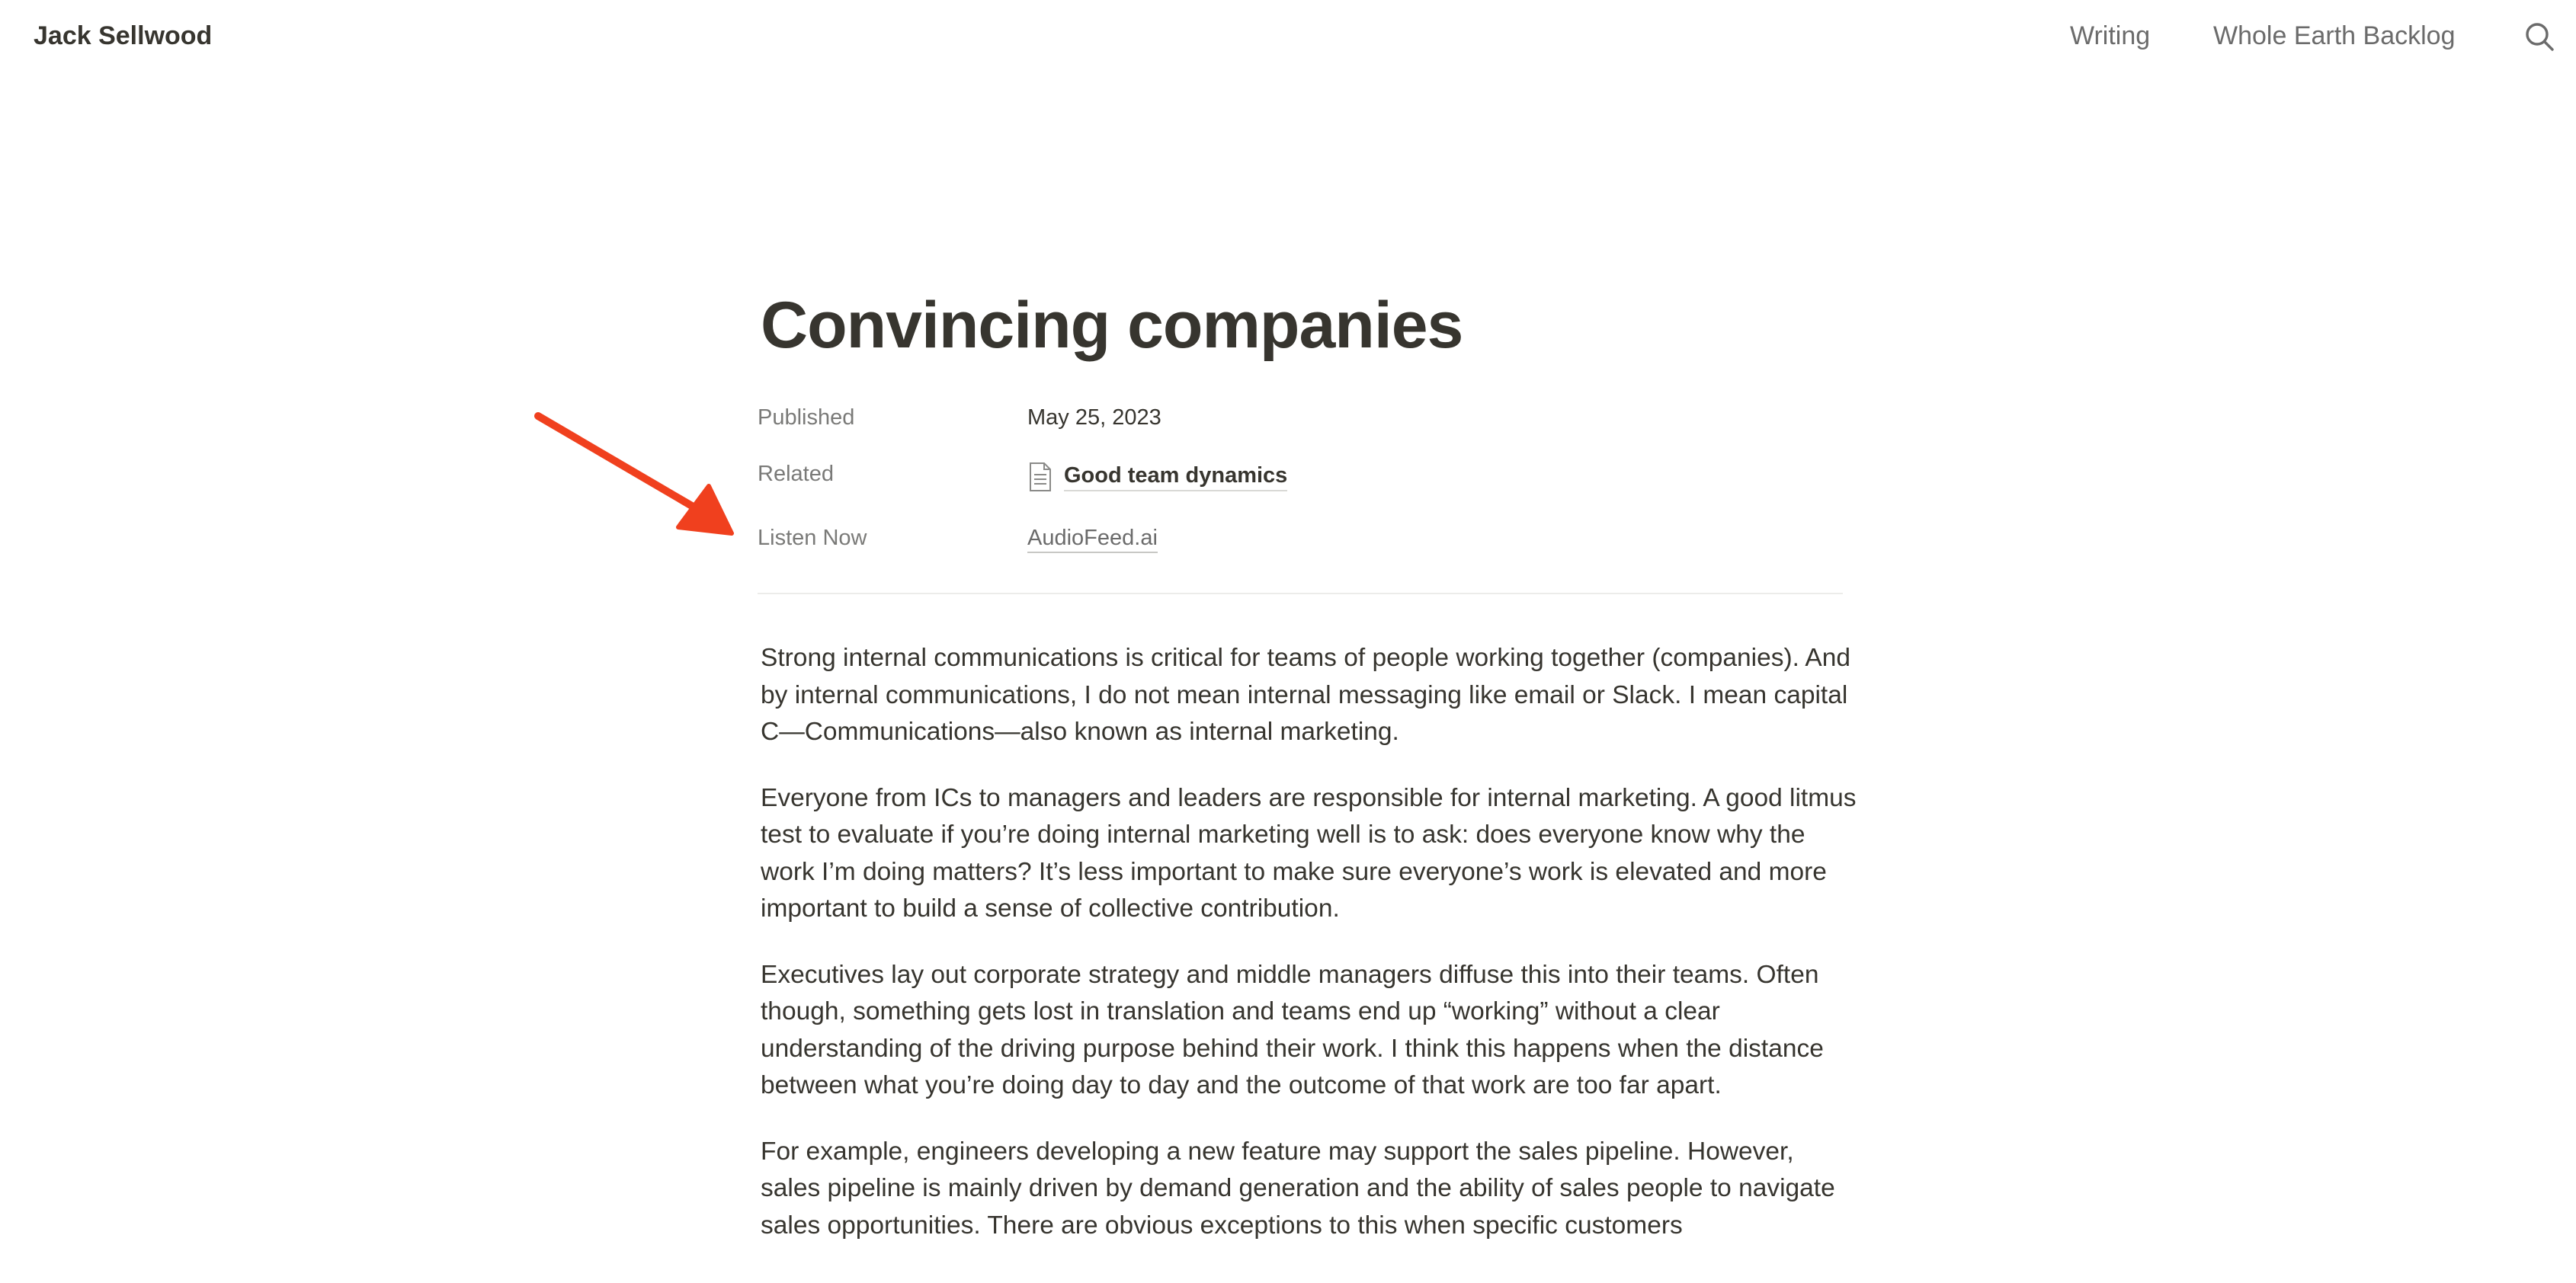  Describe the element at coordinates (123, 36) in the screenshot. I see `site-name-link: Jack Sellwood` at that location.